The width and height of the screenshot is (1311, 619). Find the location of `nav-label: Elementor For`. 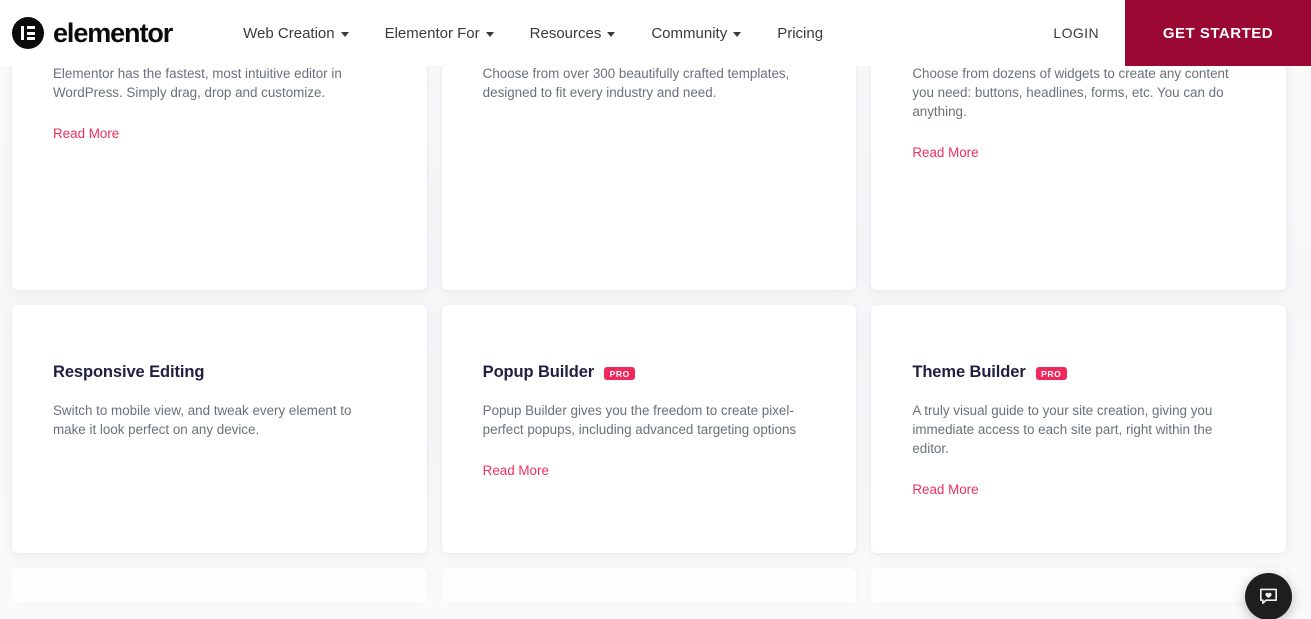

nav-label: Elementor For is located at coordinates (432, 33).